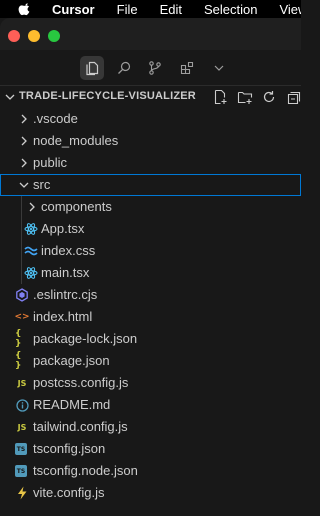 The width and height of the screenshot is (320, 516). I want to click on info-file-icon, so click(22, 405).